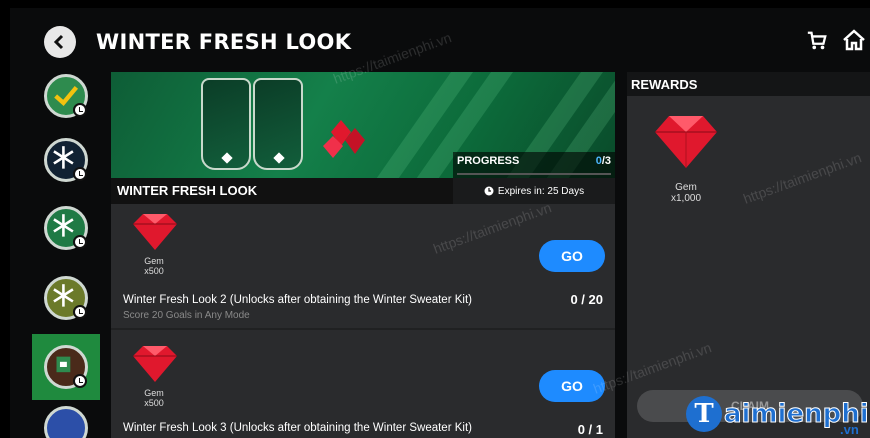  What do you see at coordinates (572, 256) in the screenshot?
I see `go-button: GO` at bounding box center [572, 256].